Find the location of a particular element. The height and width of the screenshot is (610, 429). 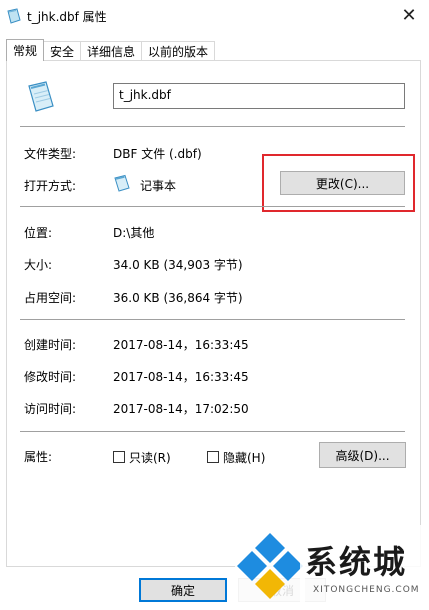

created-label: 创建时间: is located at coordinates (50, 345).